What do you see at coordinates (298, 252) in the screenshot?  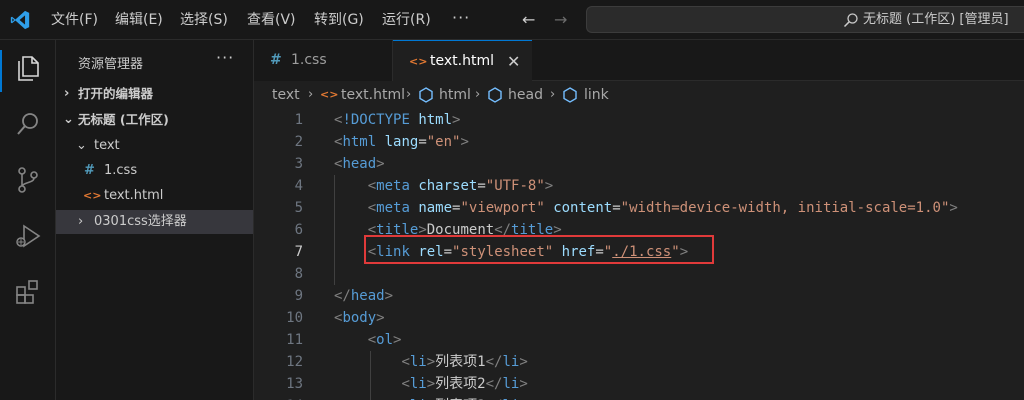 I see `line-number: 7` at bounding box center [298, 252].